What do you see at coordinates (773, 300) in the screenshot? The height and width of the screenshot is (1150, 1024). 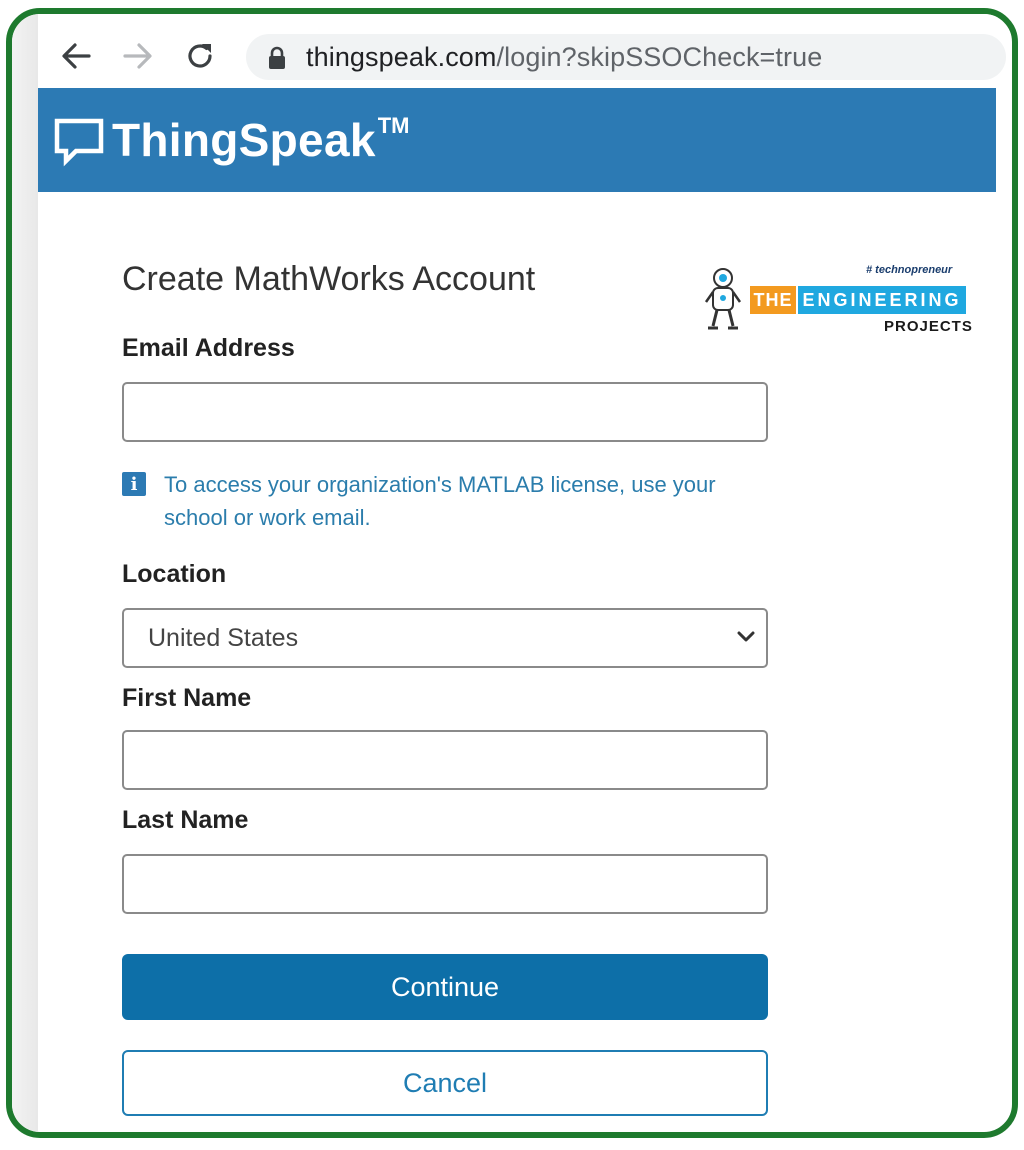 I see `watermark-the: THE` at bounding box center [773, 300].